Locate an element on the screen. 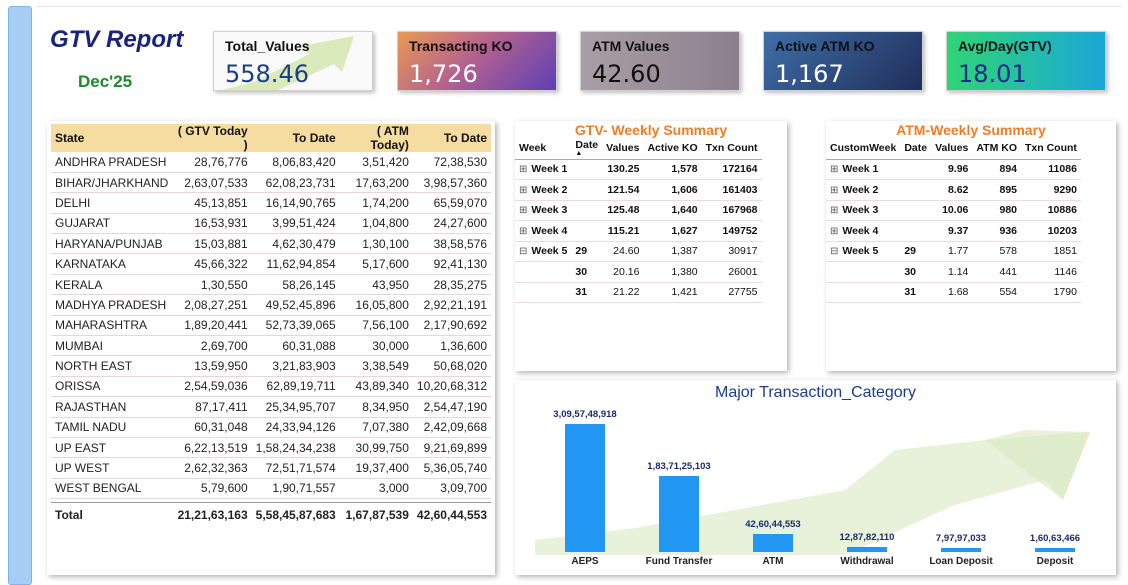 Image resolution: width=1128 pixels, height=585 pixels. column-header: CustomWeek is located at coordinates (863, 148).